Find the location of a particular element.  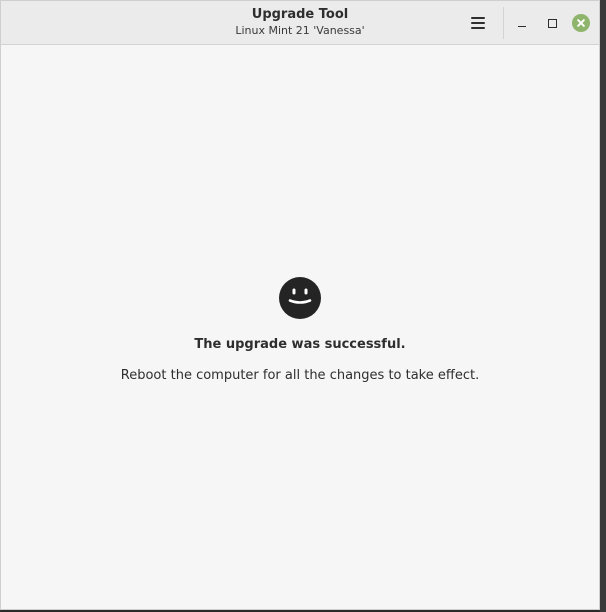

window-subtitle: Linux Mint 21 'Vanessa' is located at coordinates (300, 30).